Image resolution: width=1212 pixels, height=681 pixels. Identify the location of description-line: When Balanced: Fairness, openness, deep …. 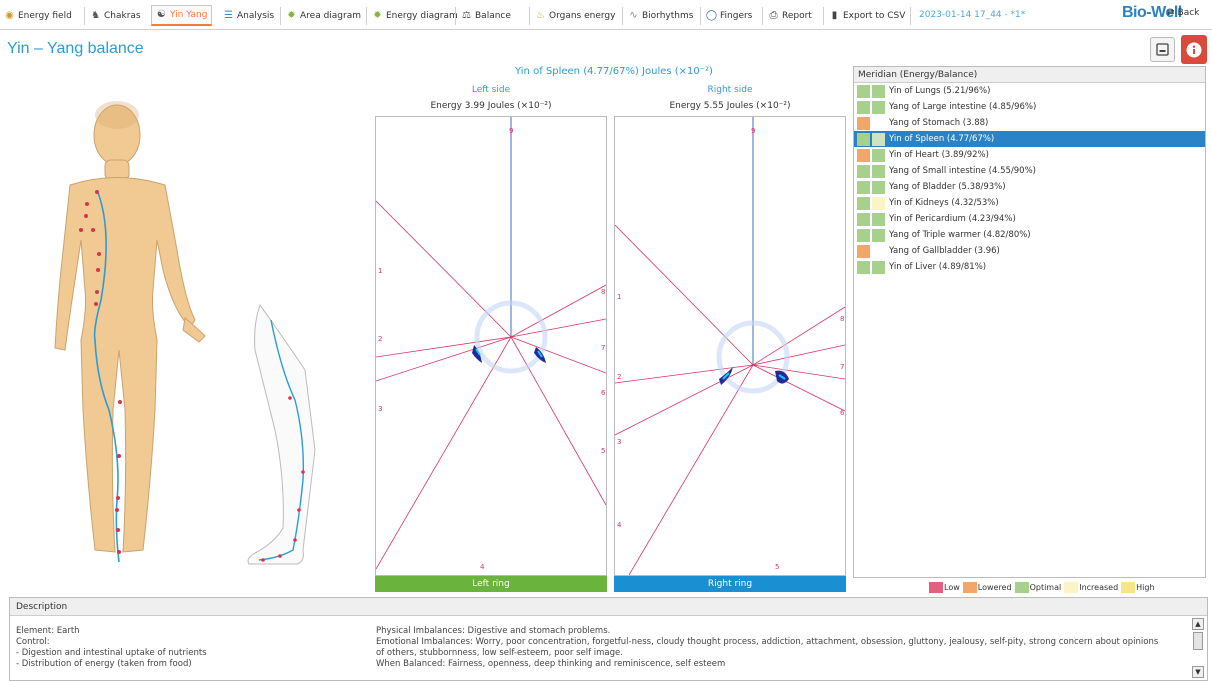
(551, 664).